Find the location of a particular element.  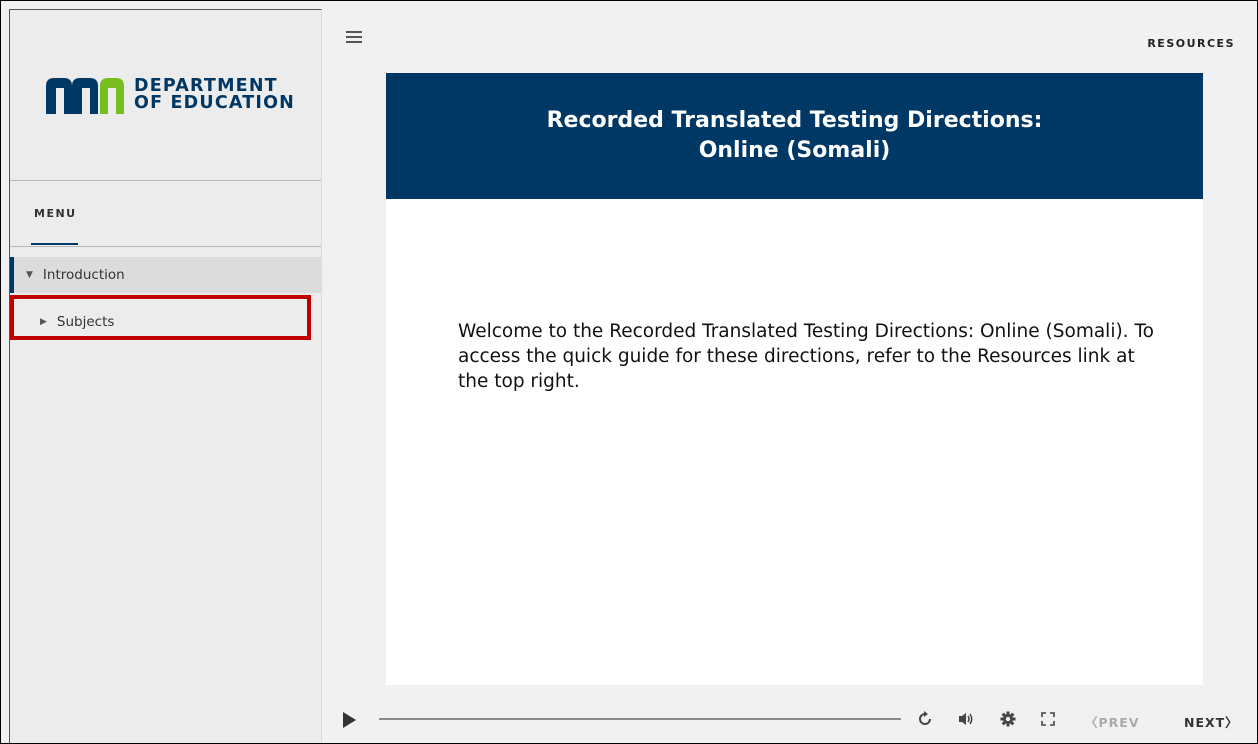

player-controls: 〈PREV NEXT〉 is located at coordinates (790, 721).